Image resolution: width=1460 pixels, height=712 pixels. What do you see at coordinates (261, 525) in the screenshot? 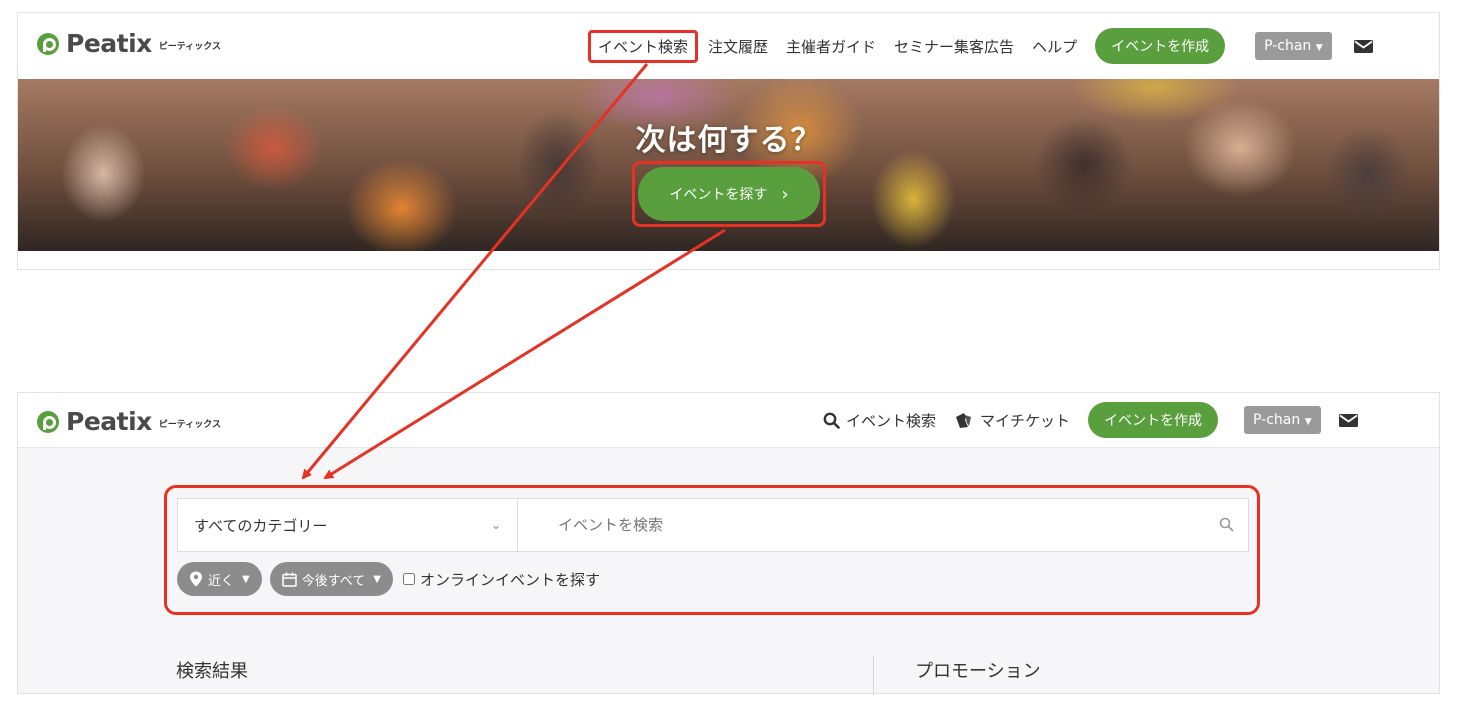
I see `category-value: すべてのカテゴリー` at bounding box center [261, 525].